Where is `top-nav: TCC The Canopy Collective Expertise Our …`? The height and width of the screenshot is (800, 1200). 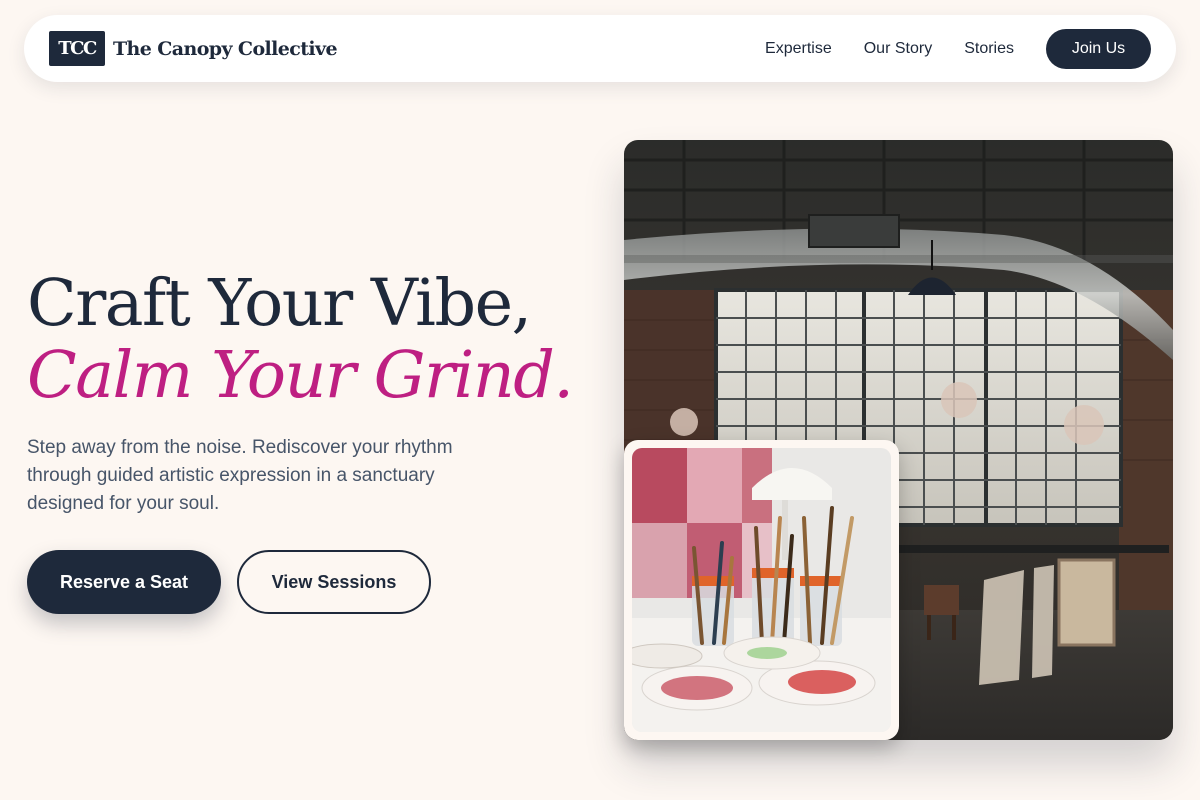
top-nav: TCC The Canopy Collective Expertise Our … is located at coordinates (600, 48).